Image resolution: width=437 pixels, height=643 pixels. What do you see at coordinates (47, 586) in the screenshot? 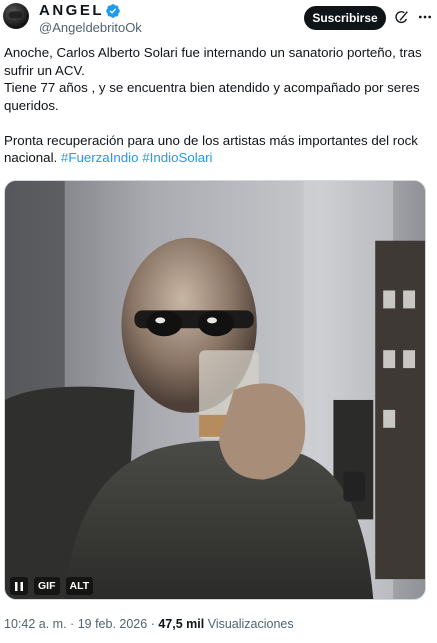
I see `gif-badge: GIF` at bounding box center [47, 586].